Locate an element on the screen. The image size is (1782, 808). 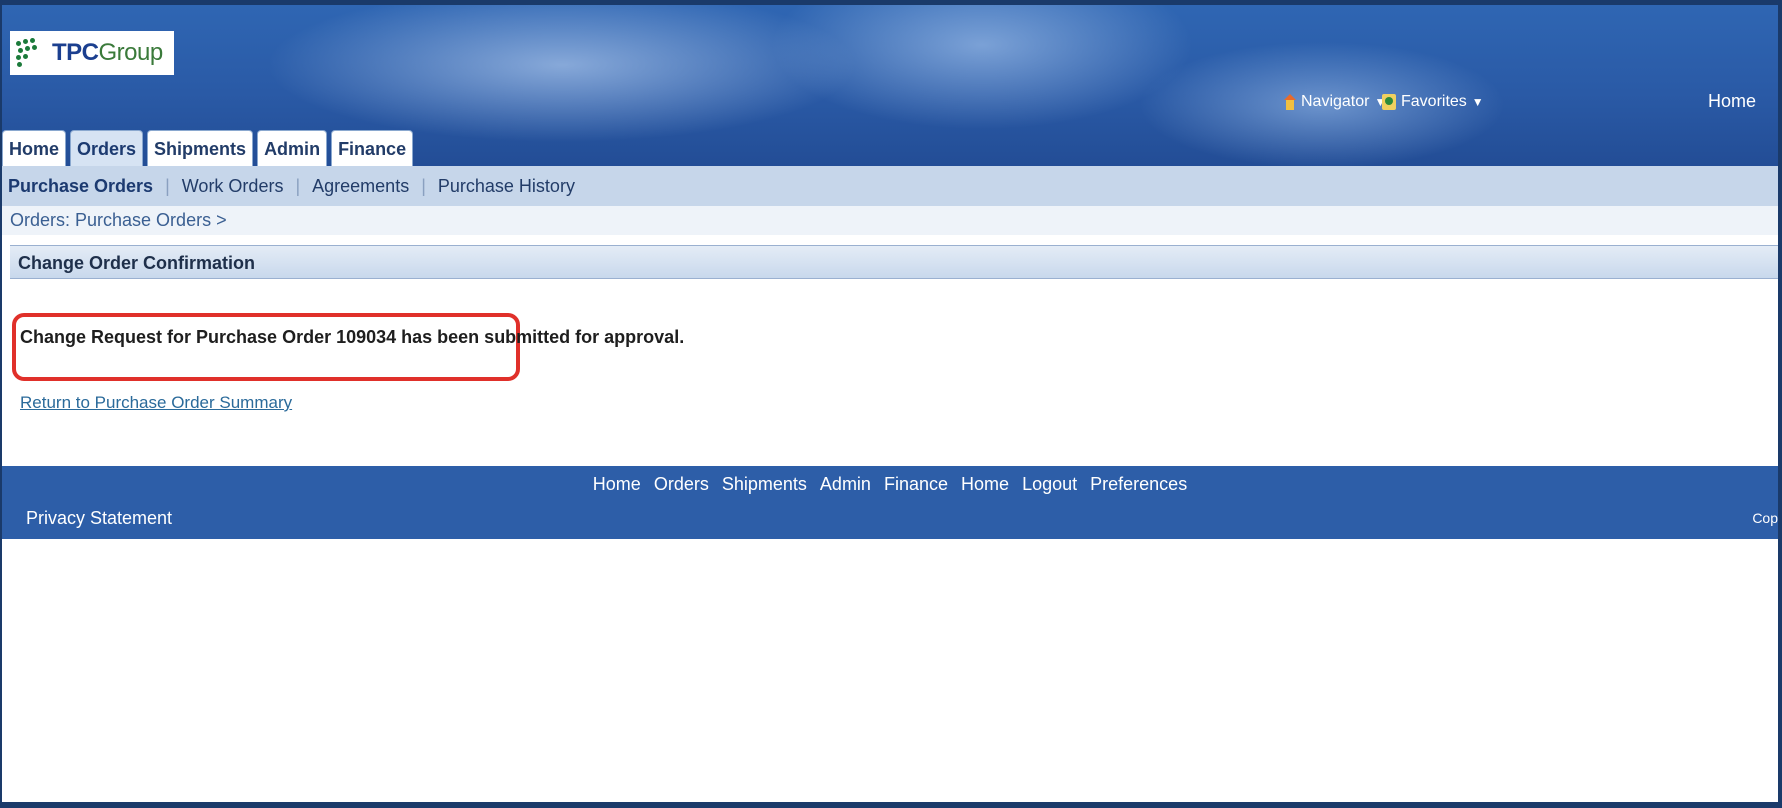
footer-link-orders: Orders is located at coordinates (681, 484).